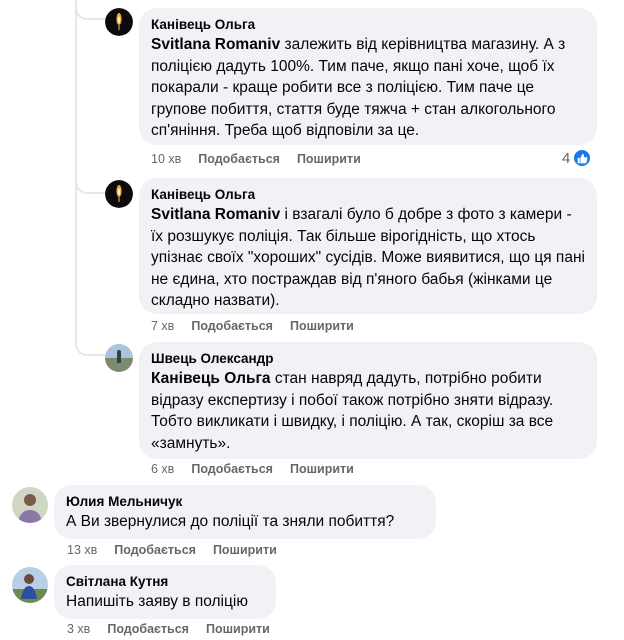  Describe the element at coordinates (166, 159) in the screenshot. I see `comment-time: 10 хв` at that location.